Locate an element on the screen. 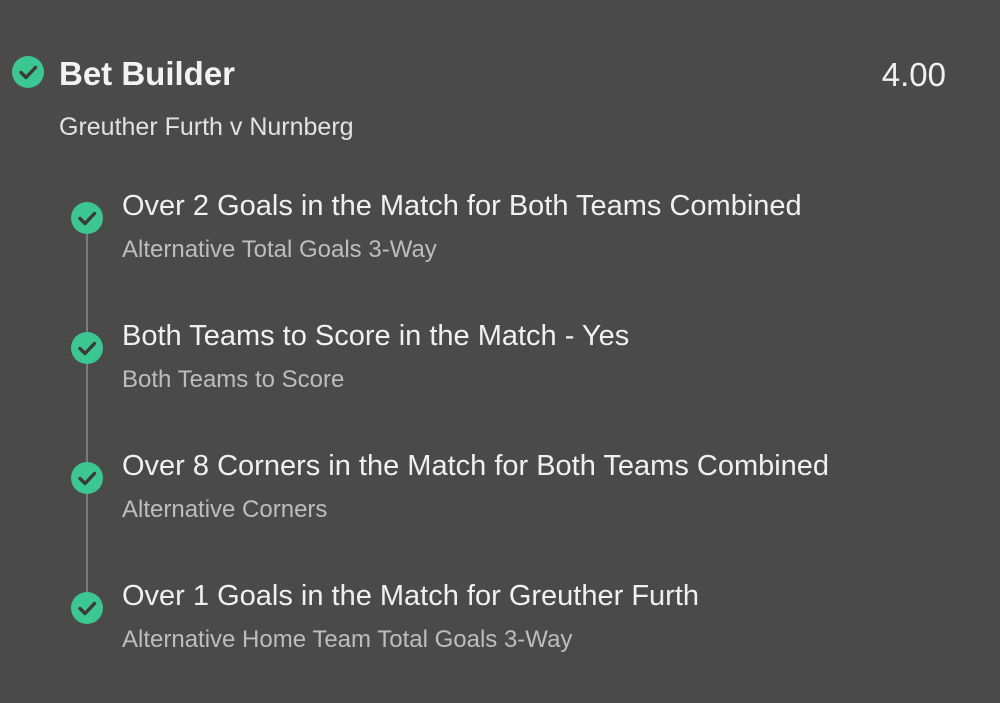 This screenshot has height=703, width=1000. bet-odds: 4.00 is located at coordinates (913, 74).